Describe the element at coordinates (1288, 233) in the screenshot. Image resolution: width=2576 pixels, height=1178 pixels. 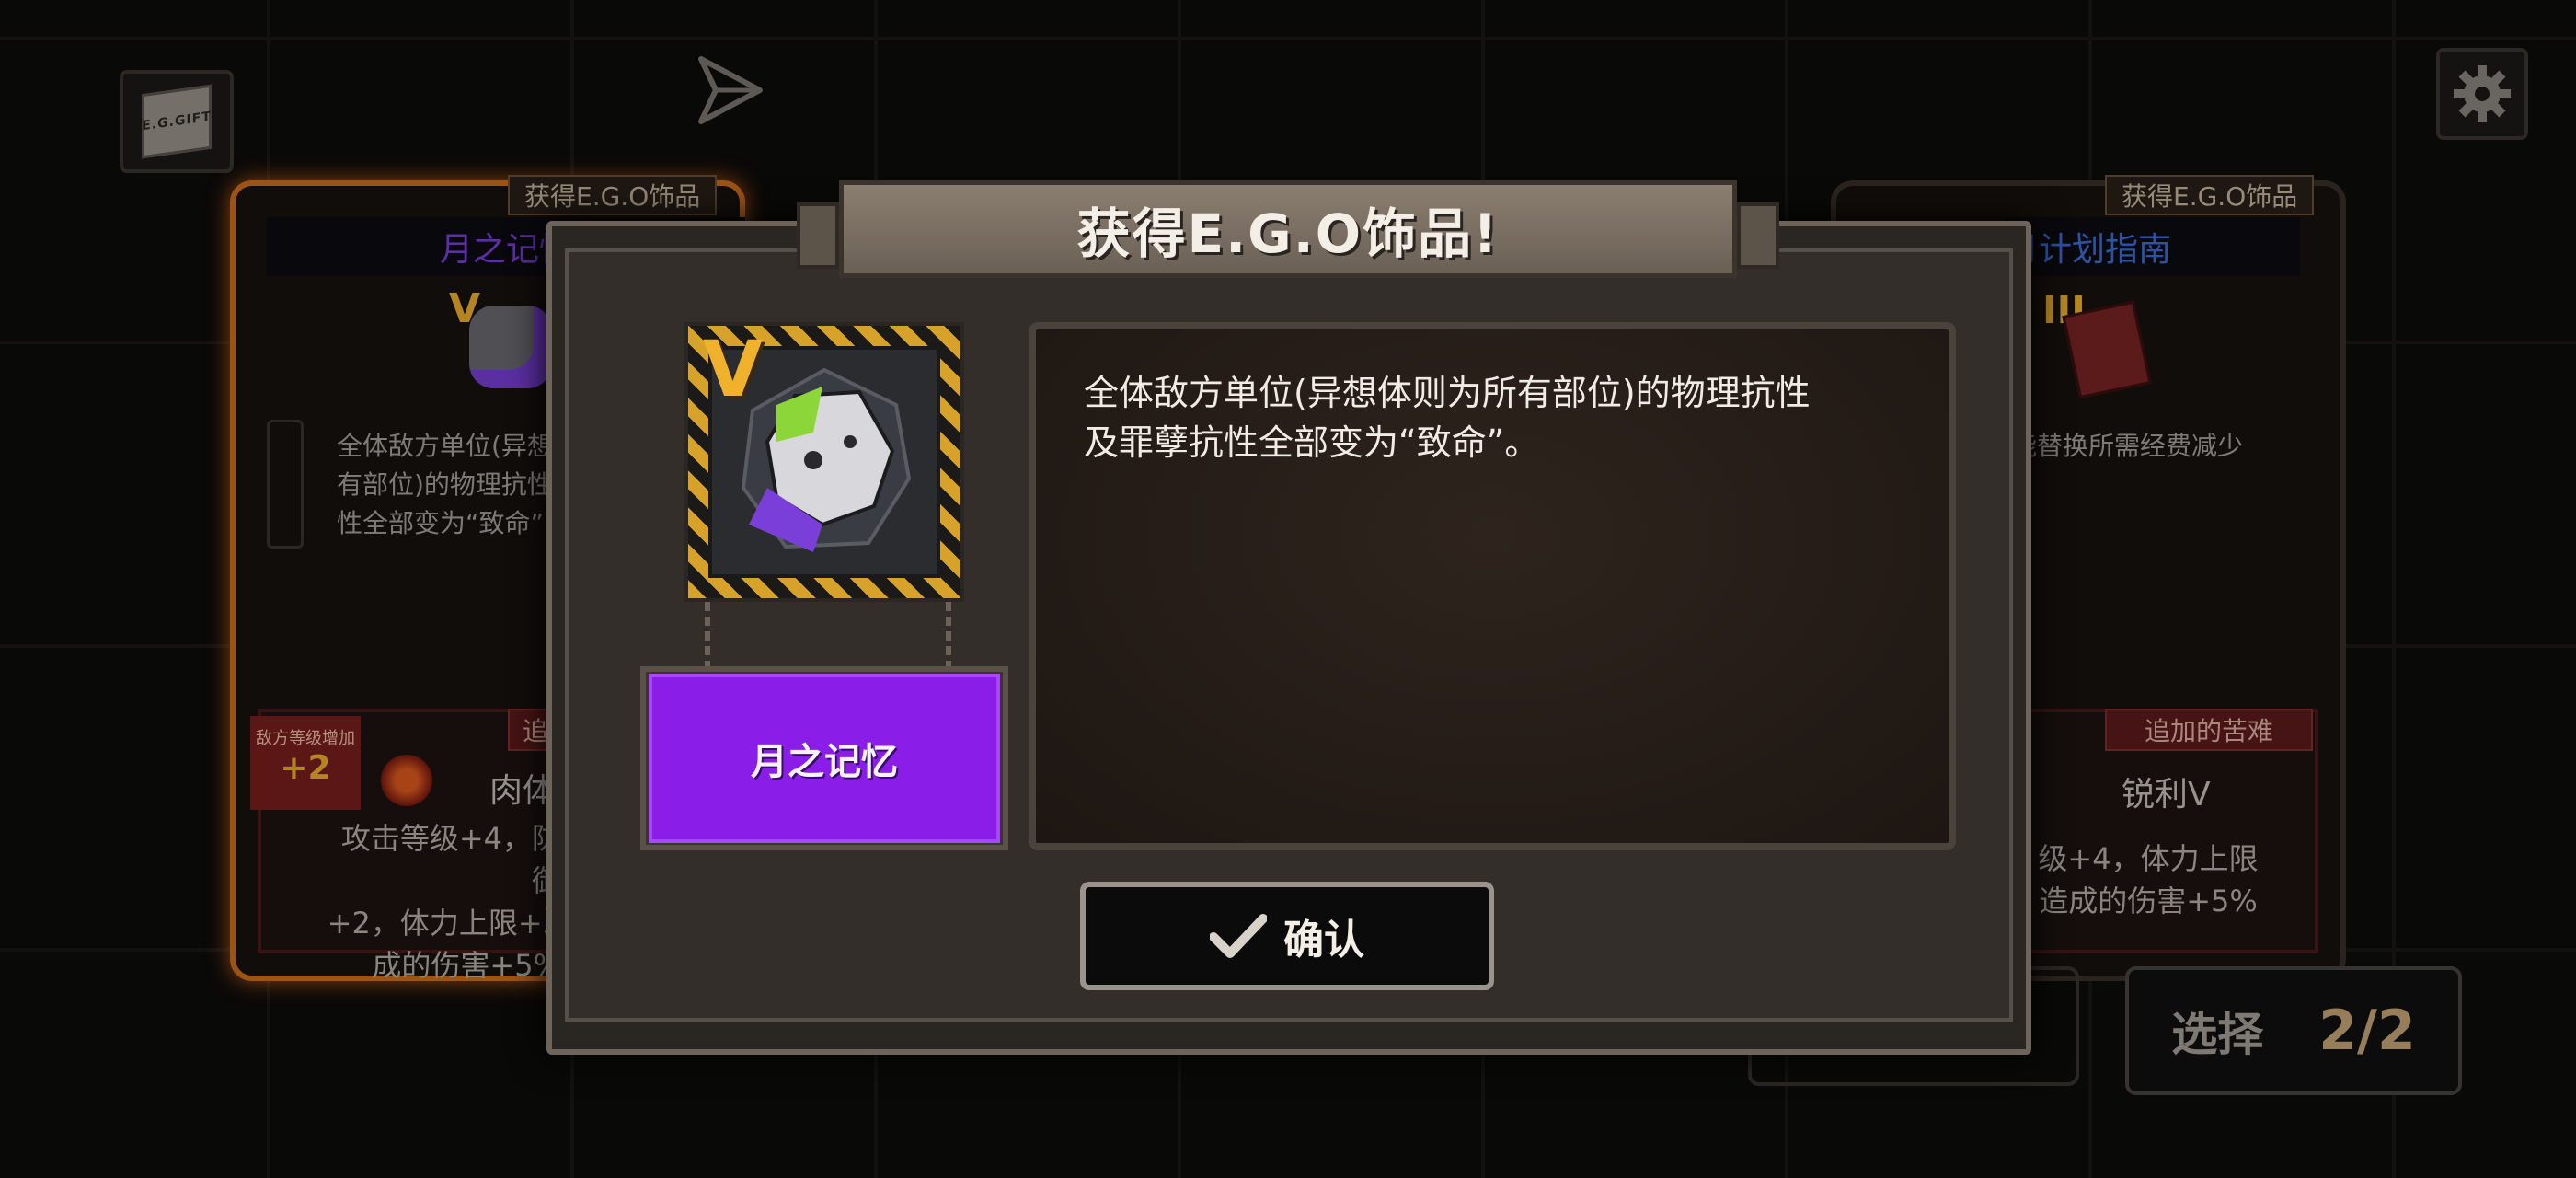
I see `modal-title: 获得E.G.O饰品!` at that location.